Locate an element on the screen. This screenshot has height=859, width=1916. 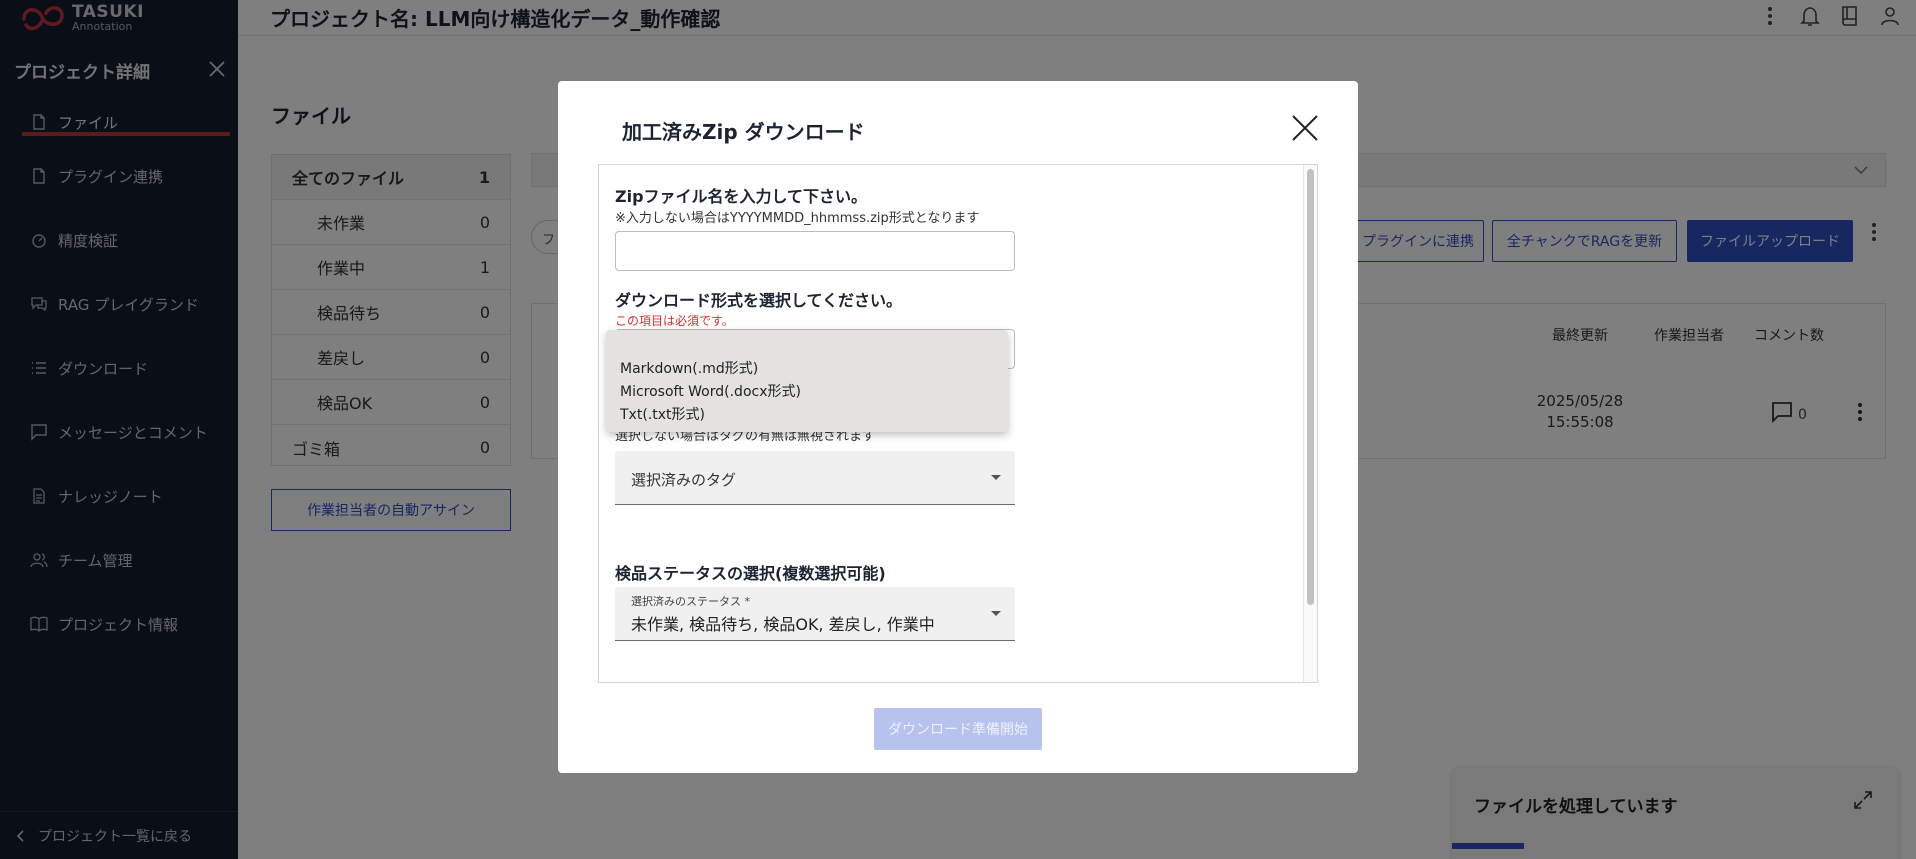
close-icon is located at coordinates (1305, 128).